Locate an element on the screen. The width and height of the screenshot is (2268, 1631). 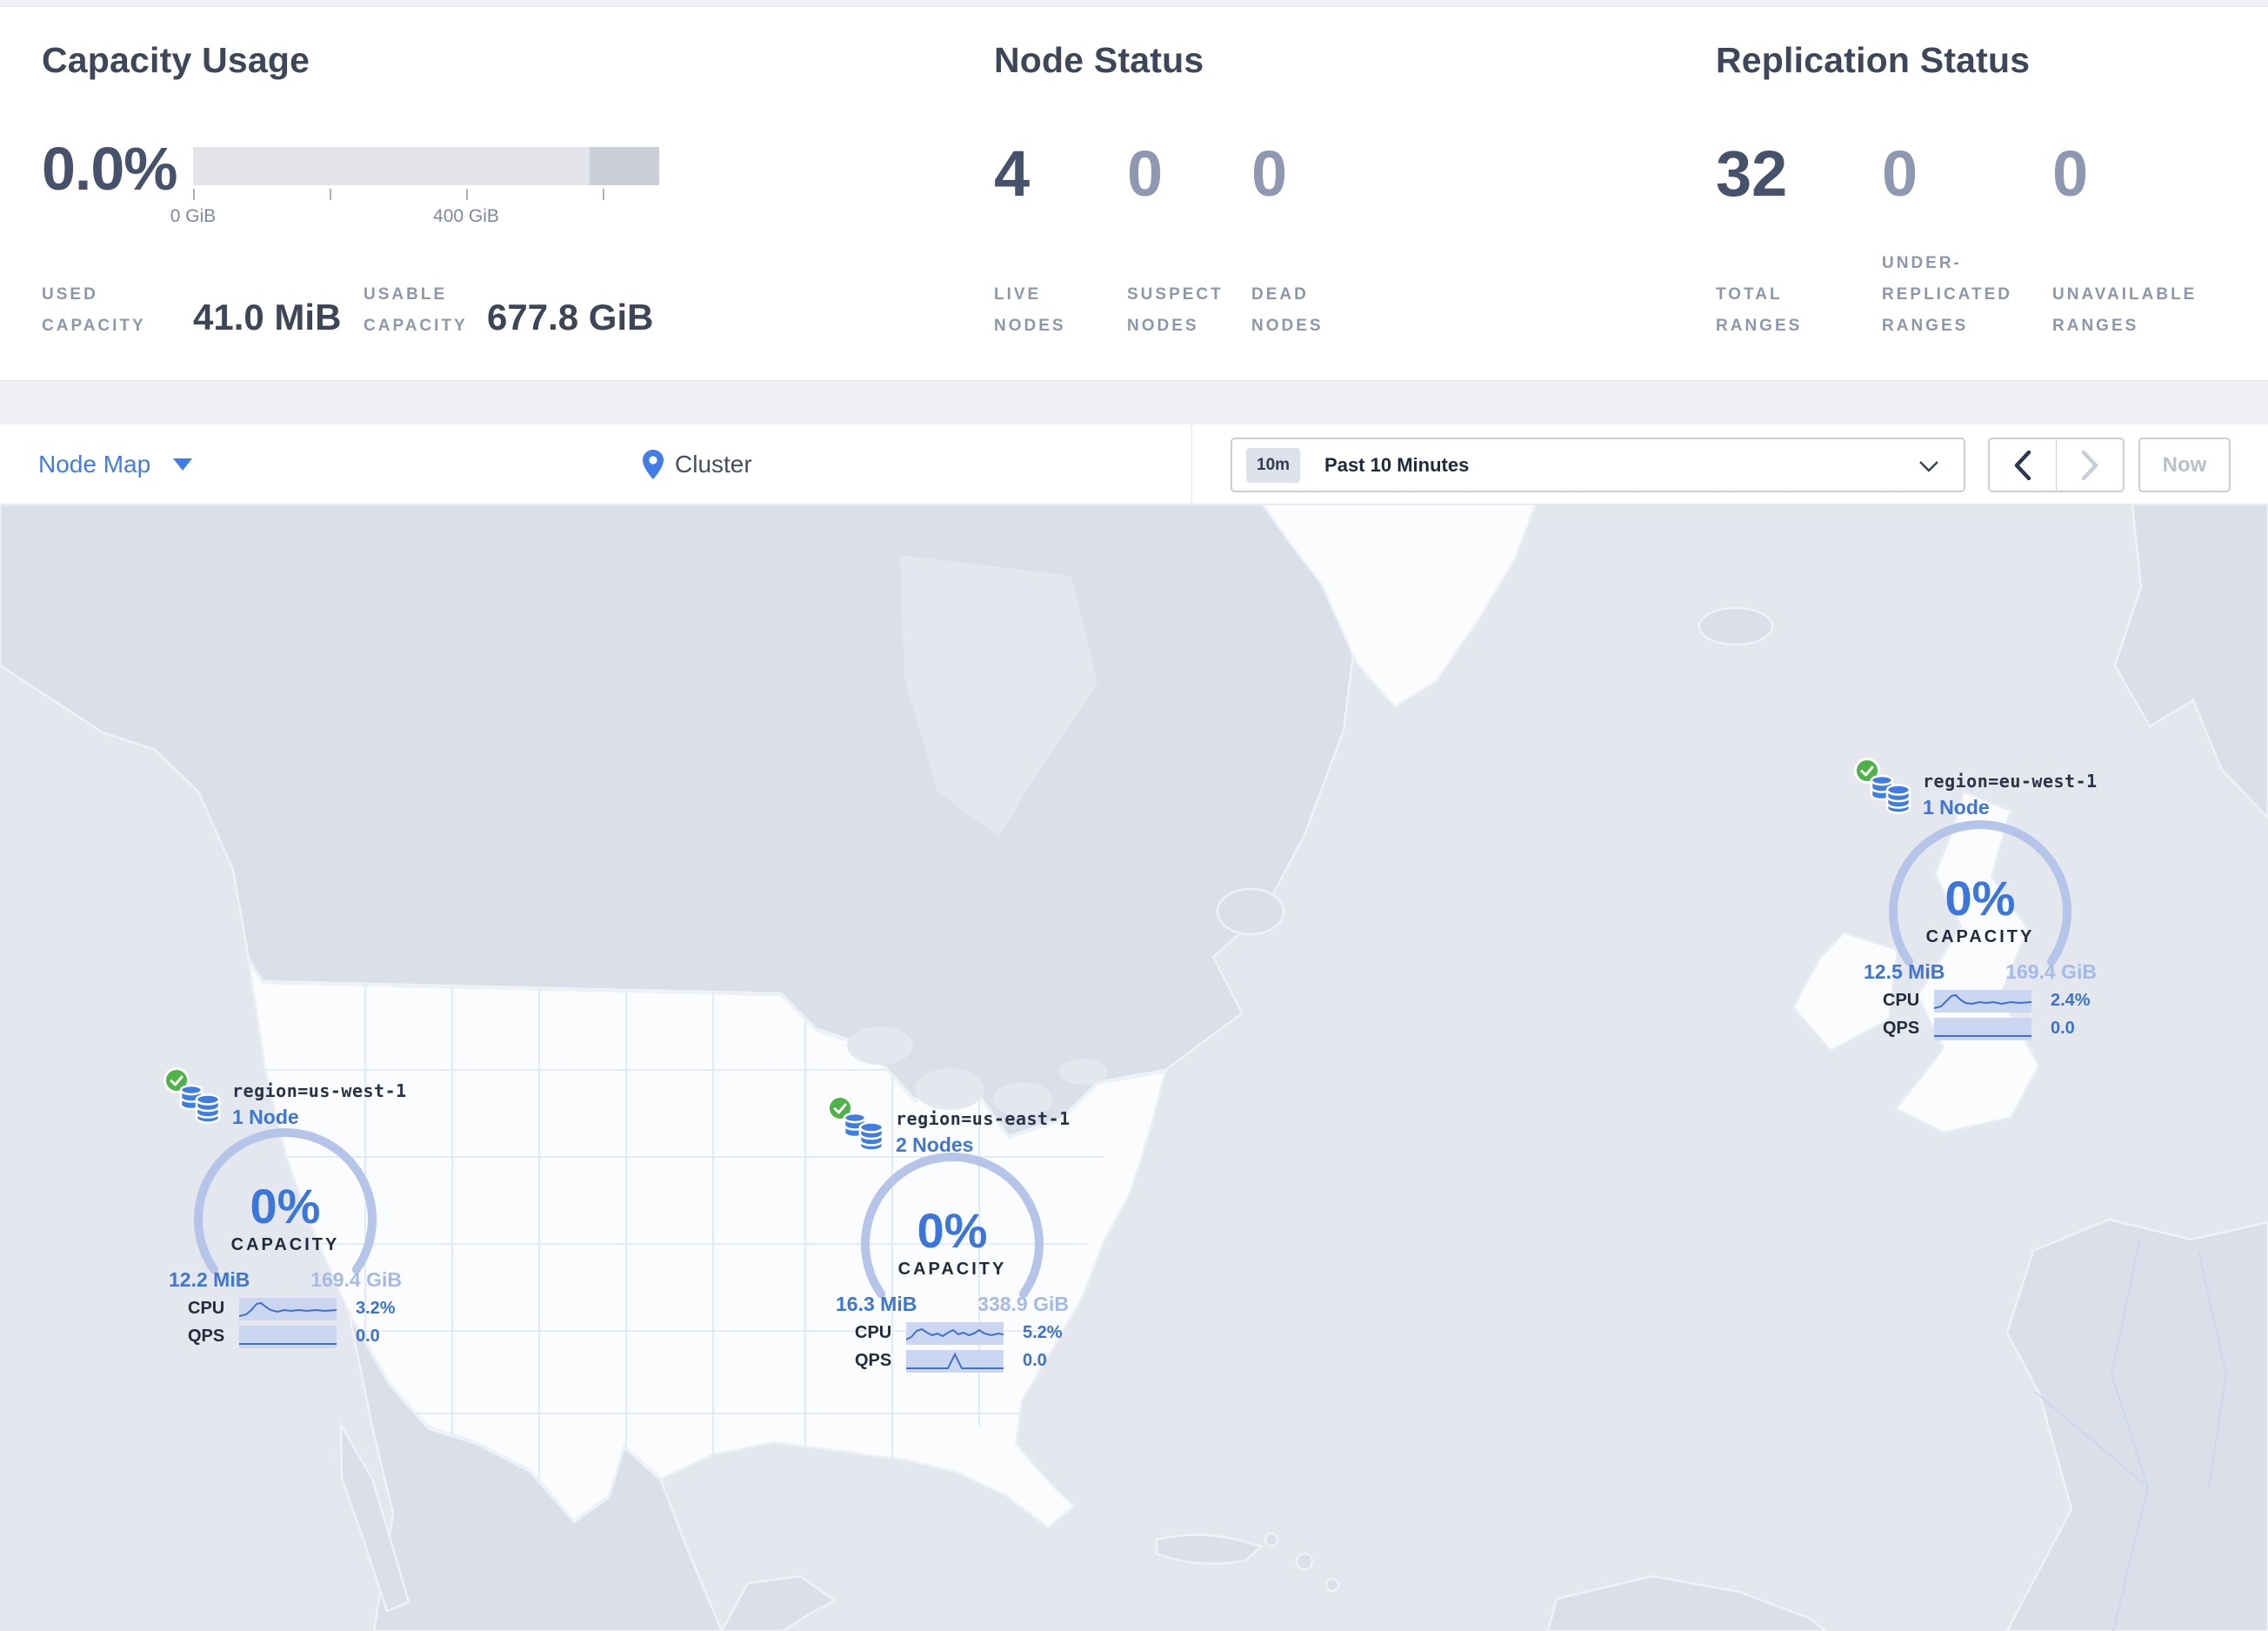
under-replicated-ranges-label: UNDER- REPLICATED RANGES is located at coordinates (1947, 295).